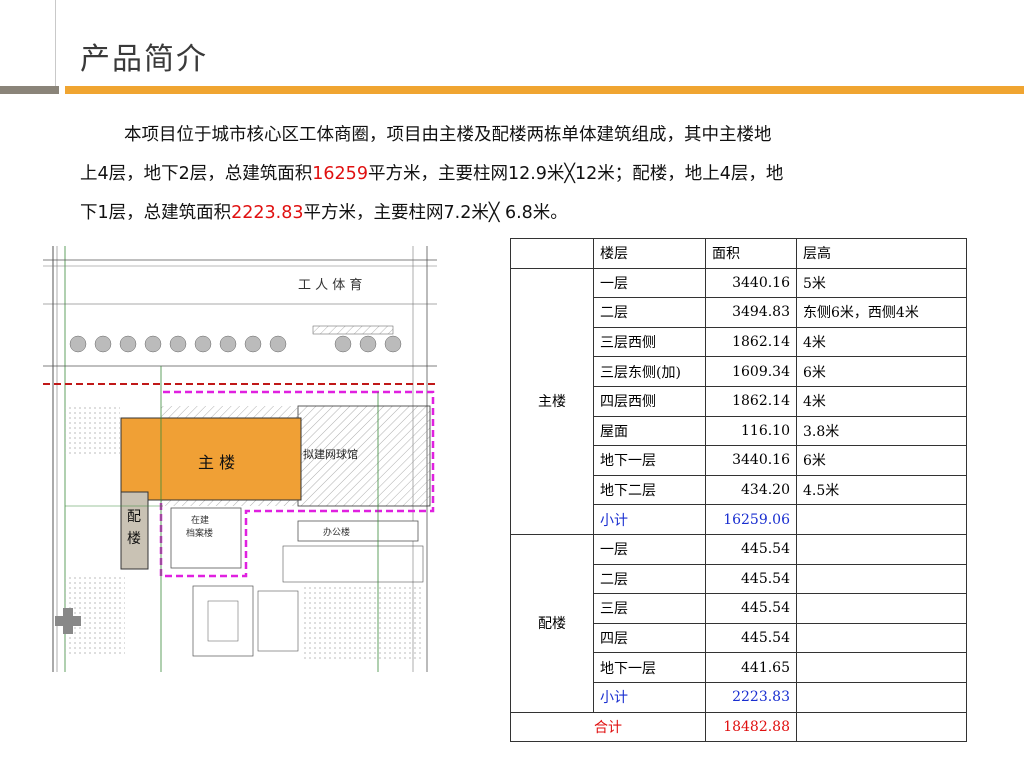  I want to click on plan-small-label-1: 在建, so click(200, 520).